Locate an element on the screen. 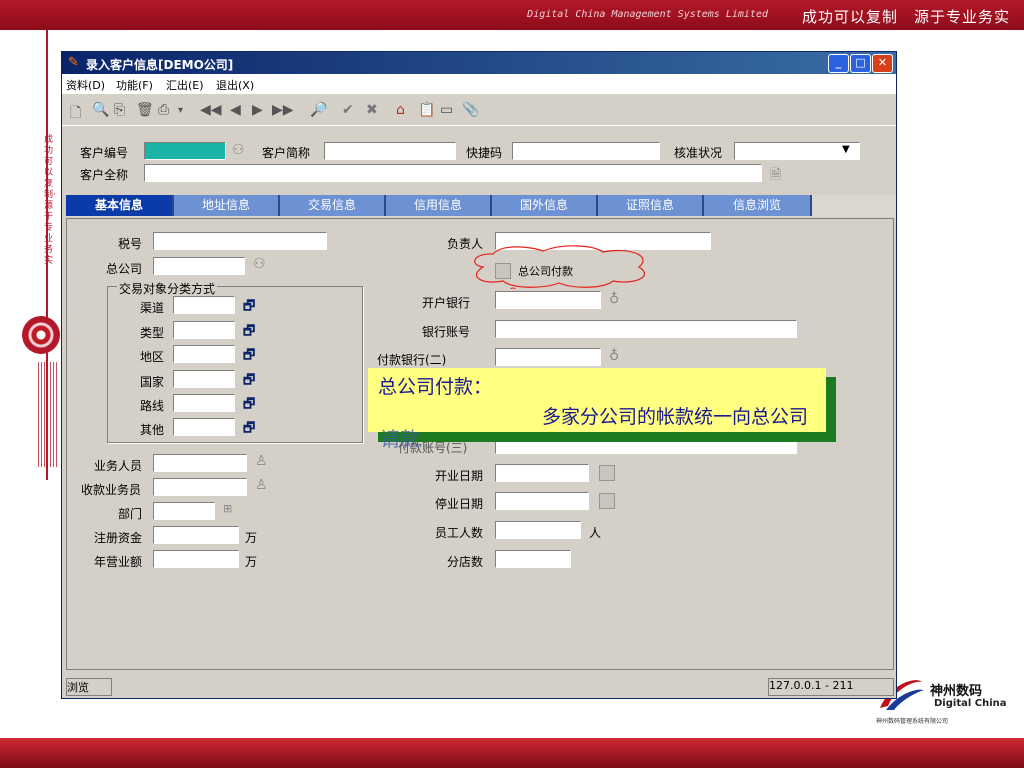  tab-foreign-info: 国外信息 is located at coordinates (545, 205).